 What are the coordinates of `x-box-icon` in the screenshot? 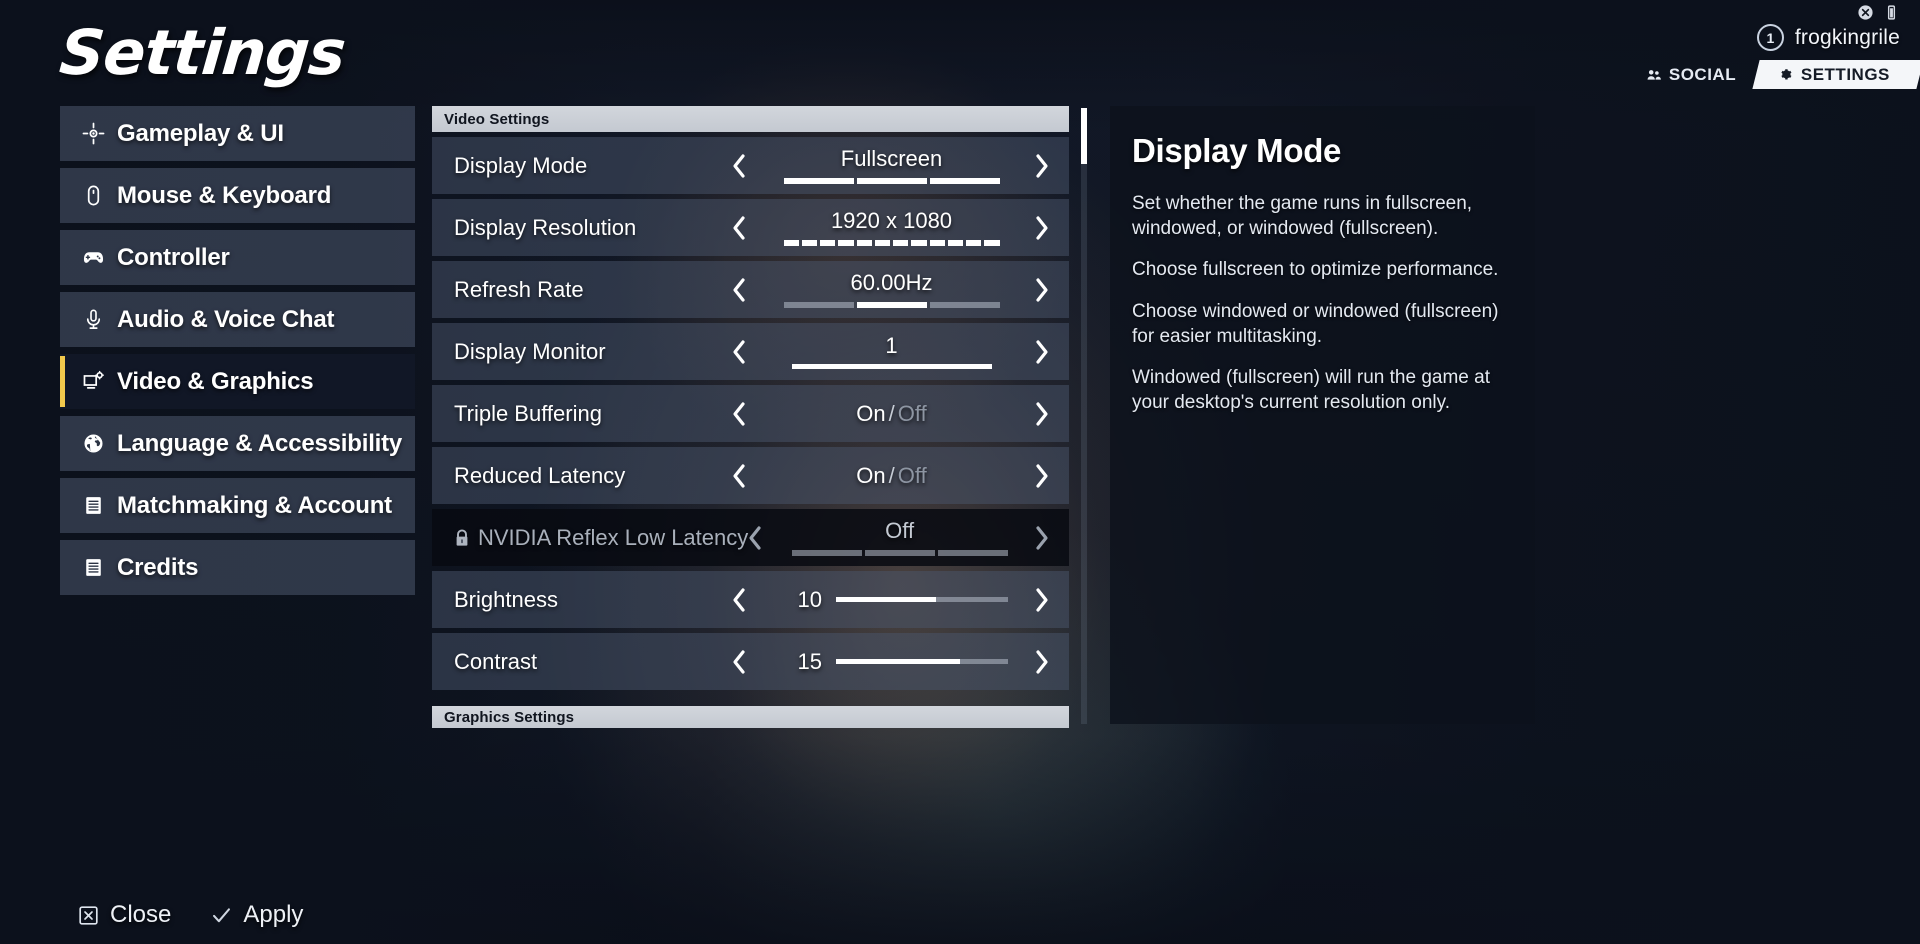 It's located at (88, 915).